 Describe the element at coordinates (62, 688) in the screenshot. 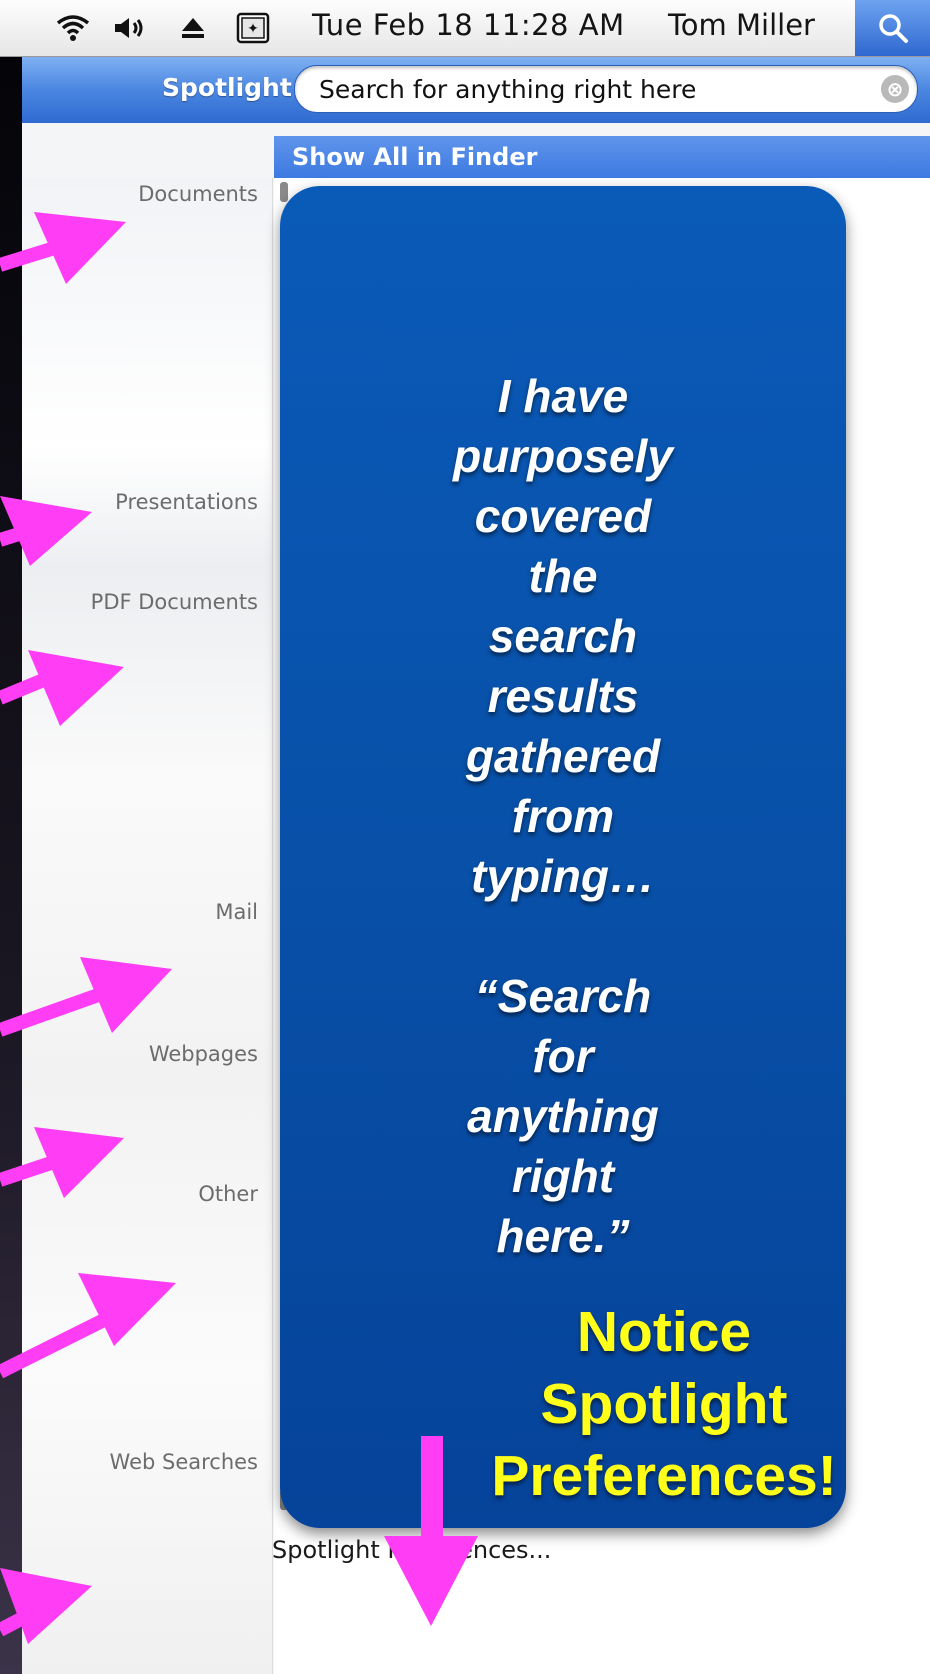

I see `arrow-pdf-documents-icon` at that location.